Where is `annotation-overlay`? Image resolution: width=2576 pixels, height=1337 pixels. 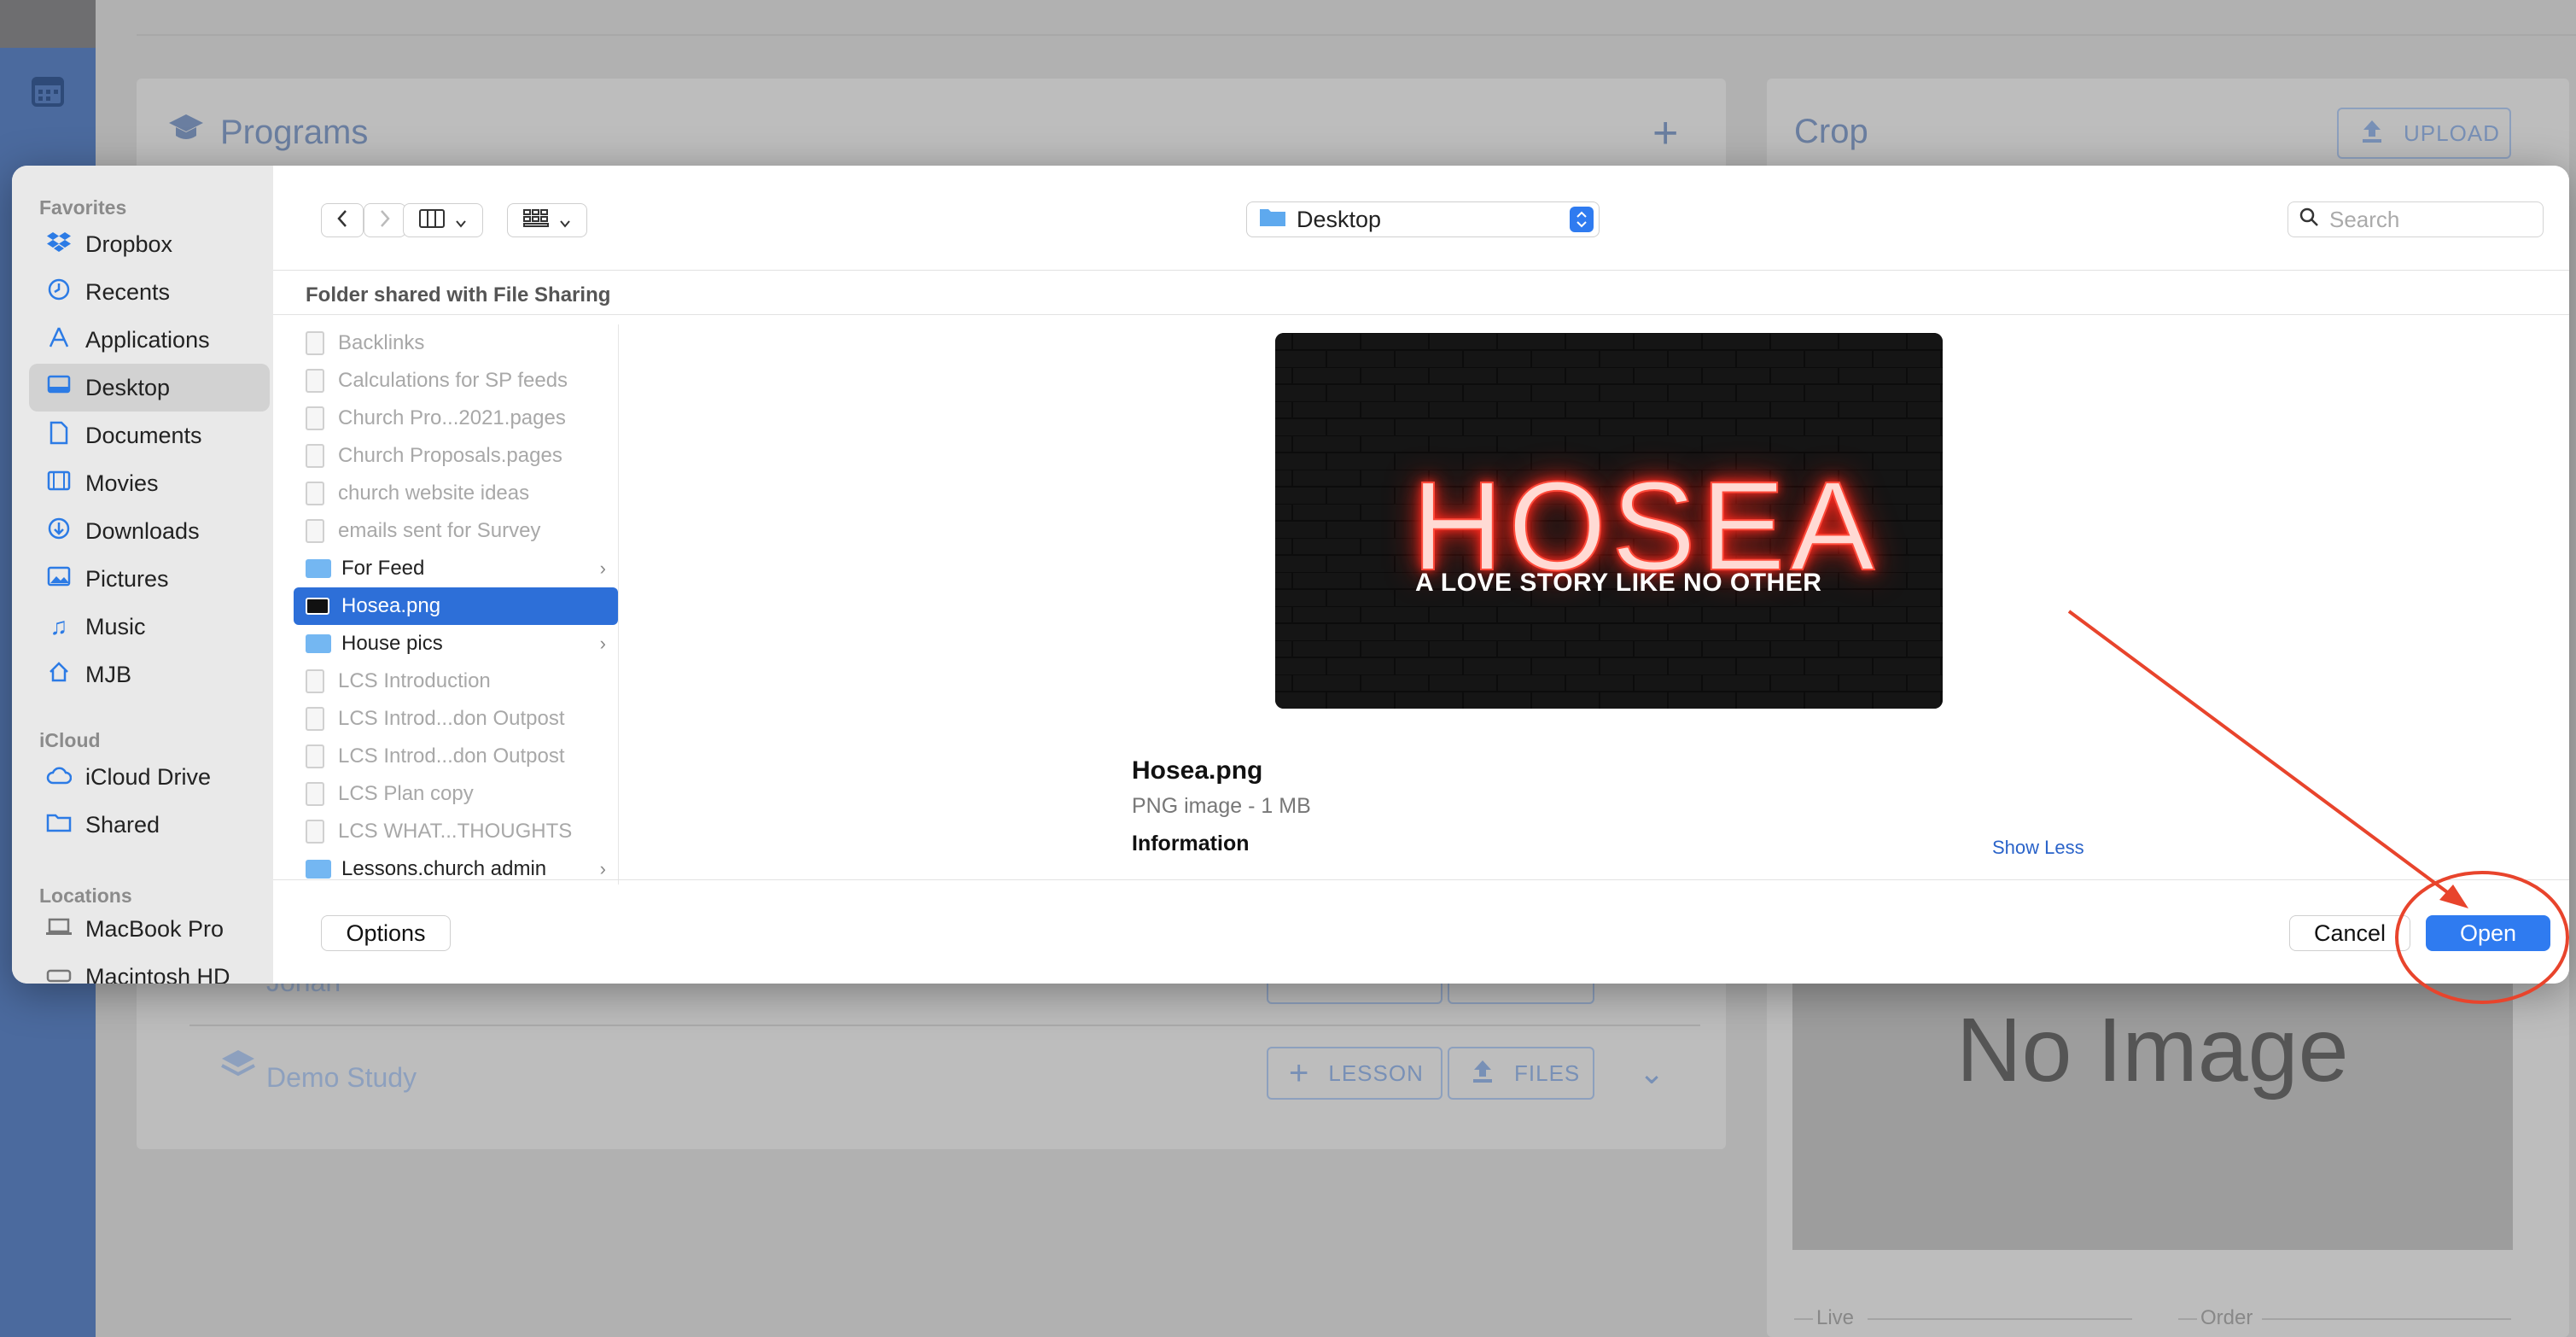
annotation-overlay is located at coordinates (2318, 807).